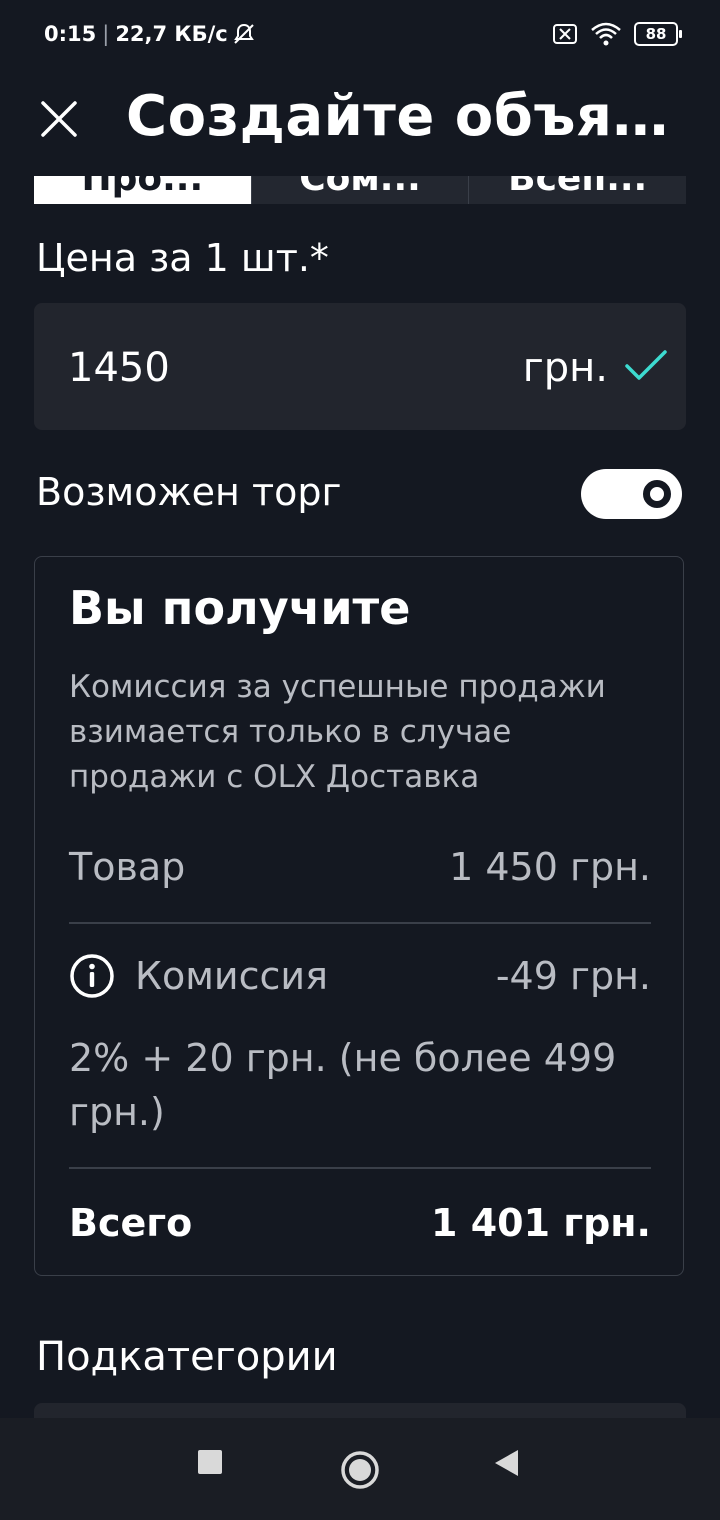 The height and width of the screenshot is (1520, 720). I want to click on bargain-label: Возможен торг, so click(189, 492).